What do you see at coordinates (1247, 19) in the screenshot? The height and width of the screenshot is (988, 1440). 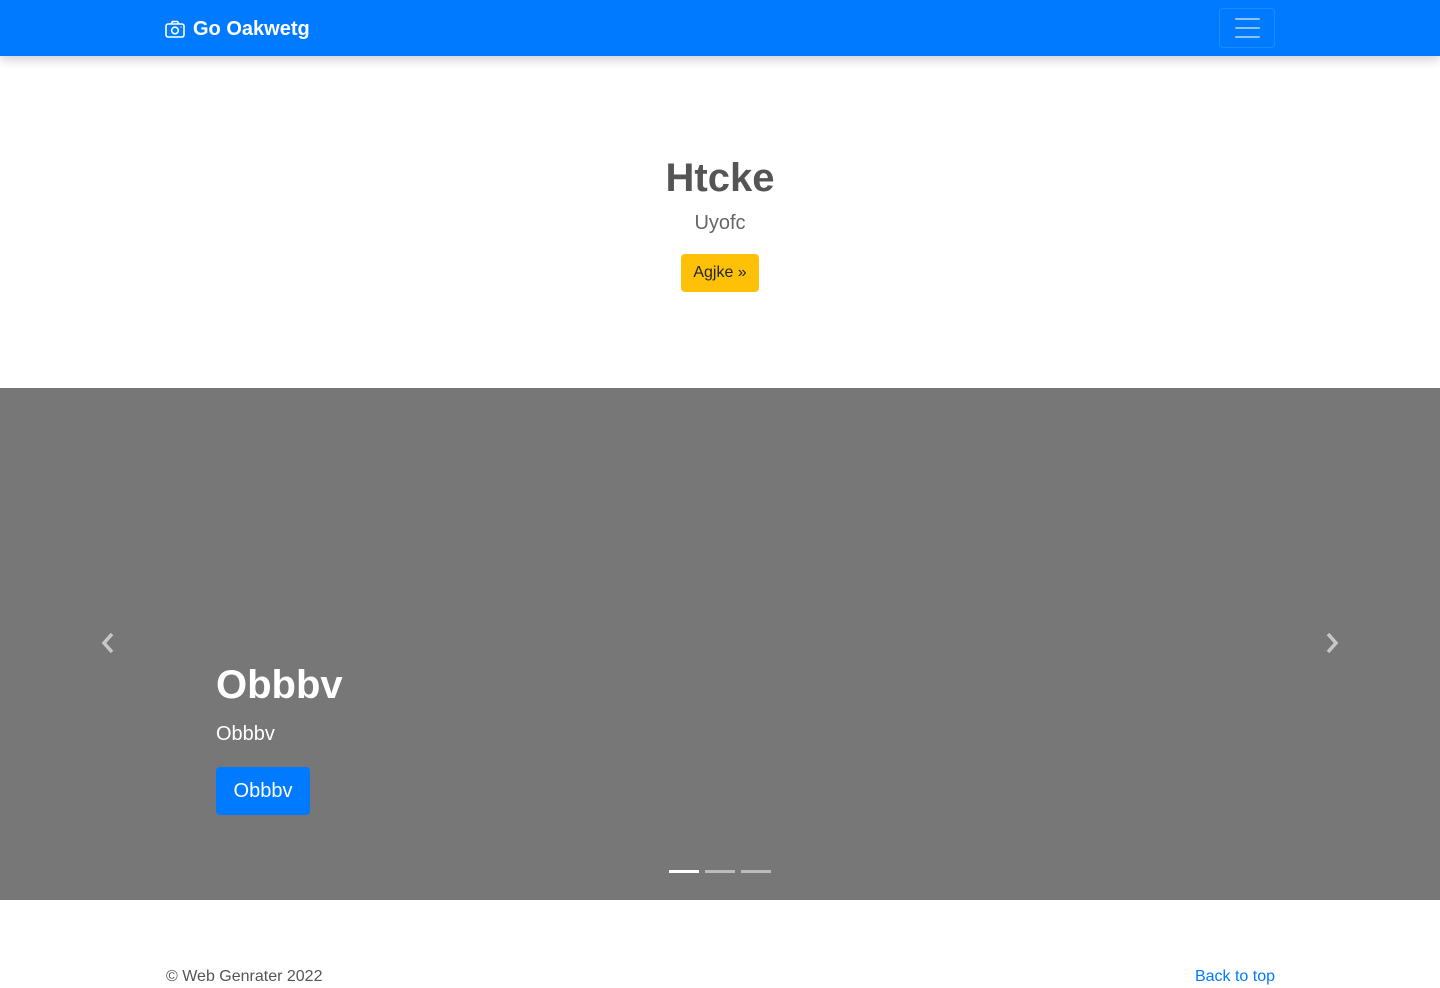 I see `hamburger-menu-icon` at bounding box center [1247, 19].